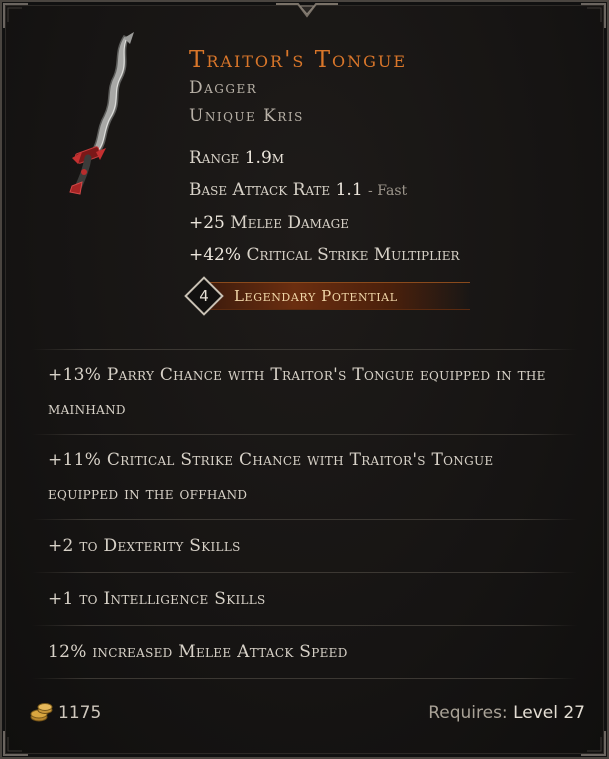 This screenshot has width=609, height=759. Describe the element at coordinates (215, 255) in the screenshot. I see `implicit-value: +42%` at that location.